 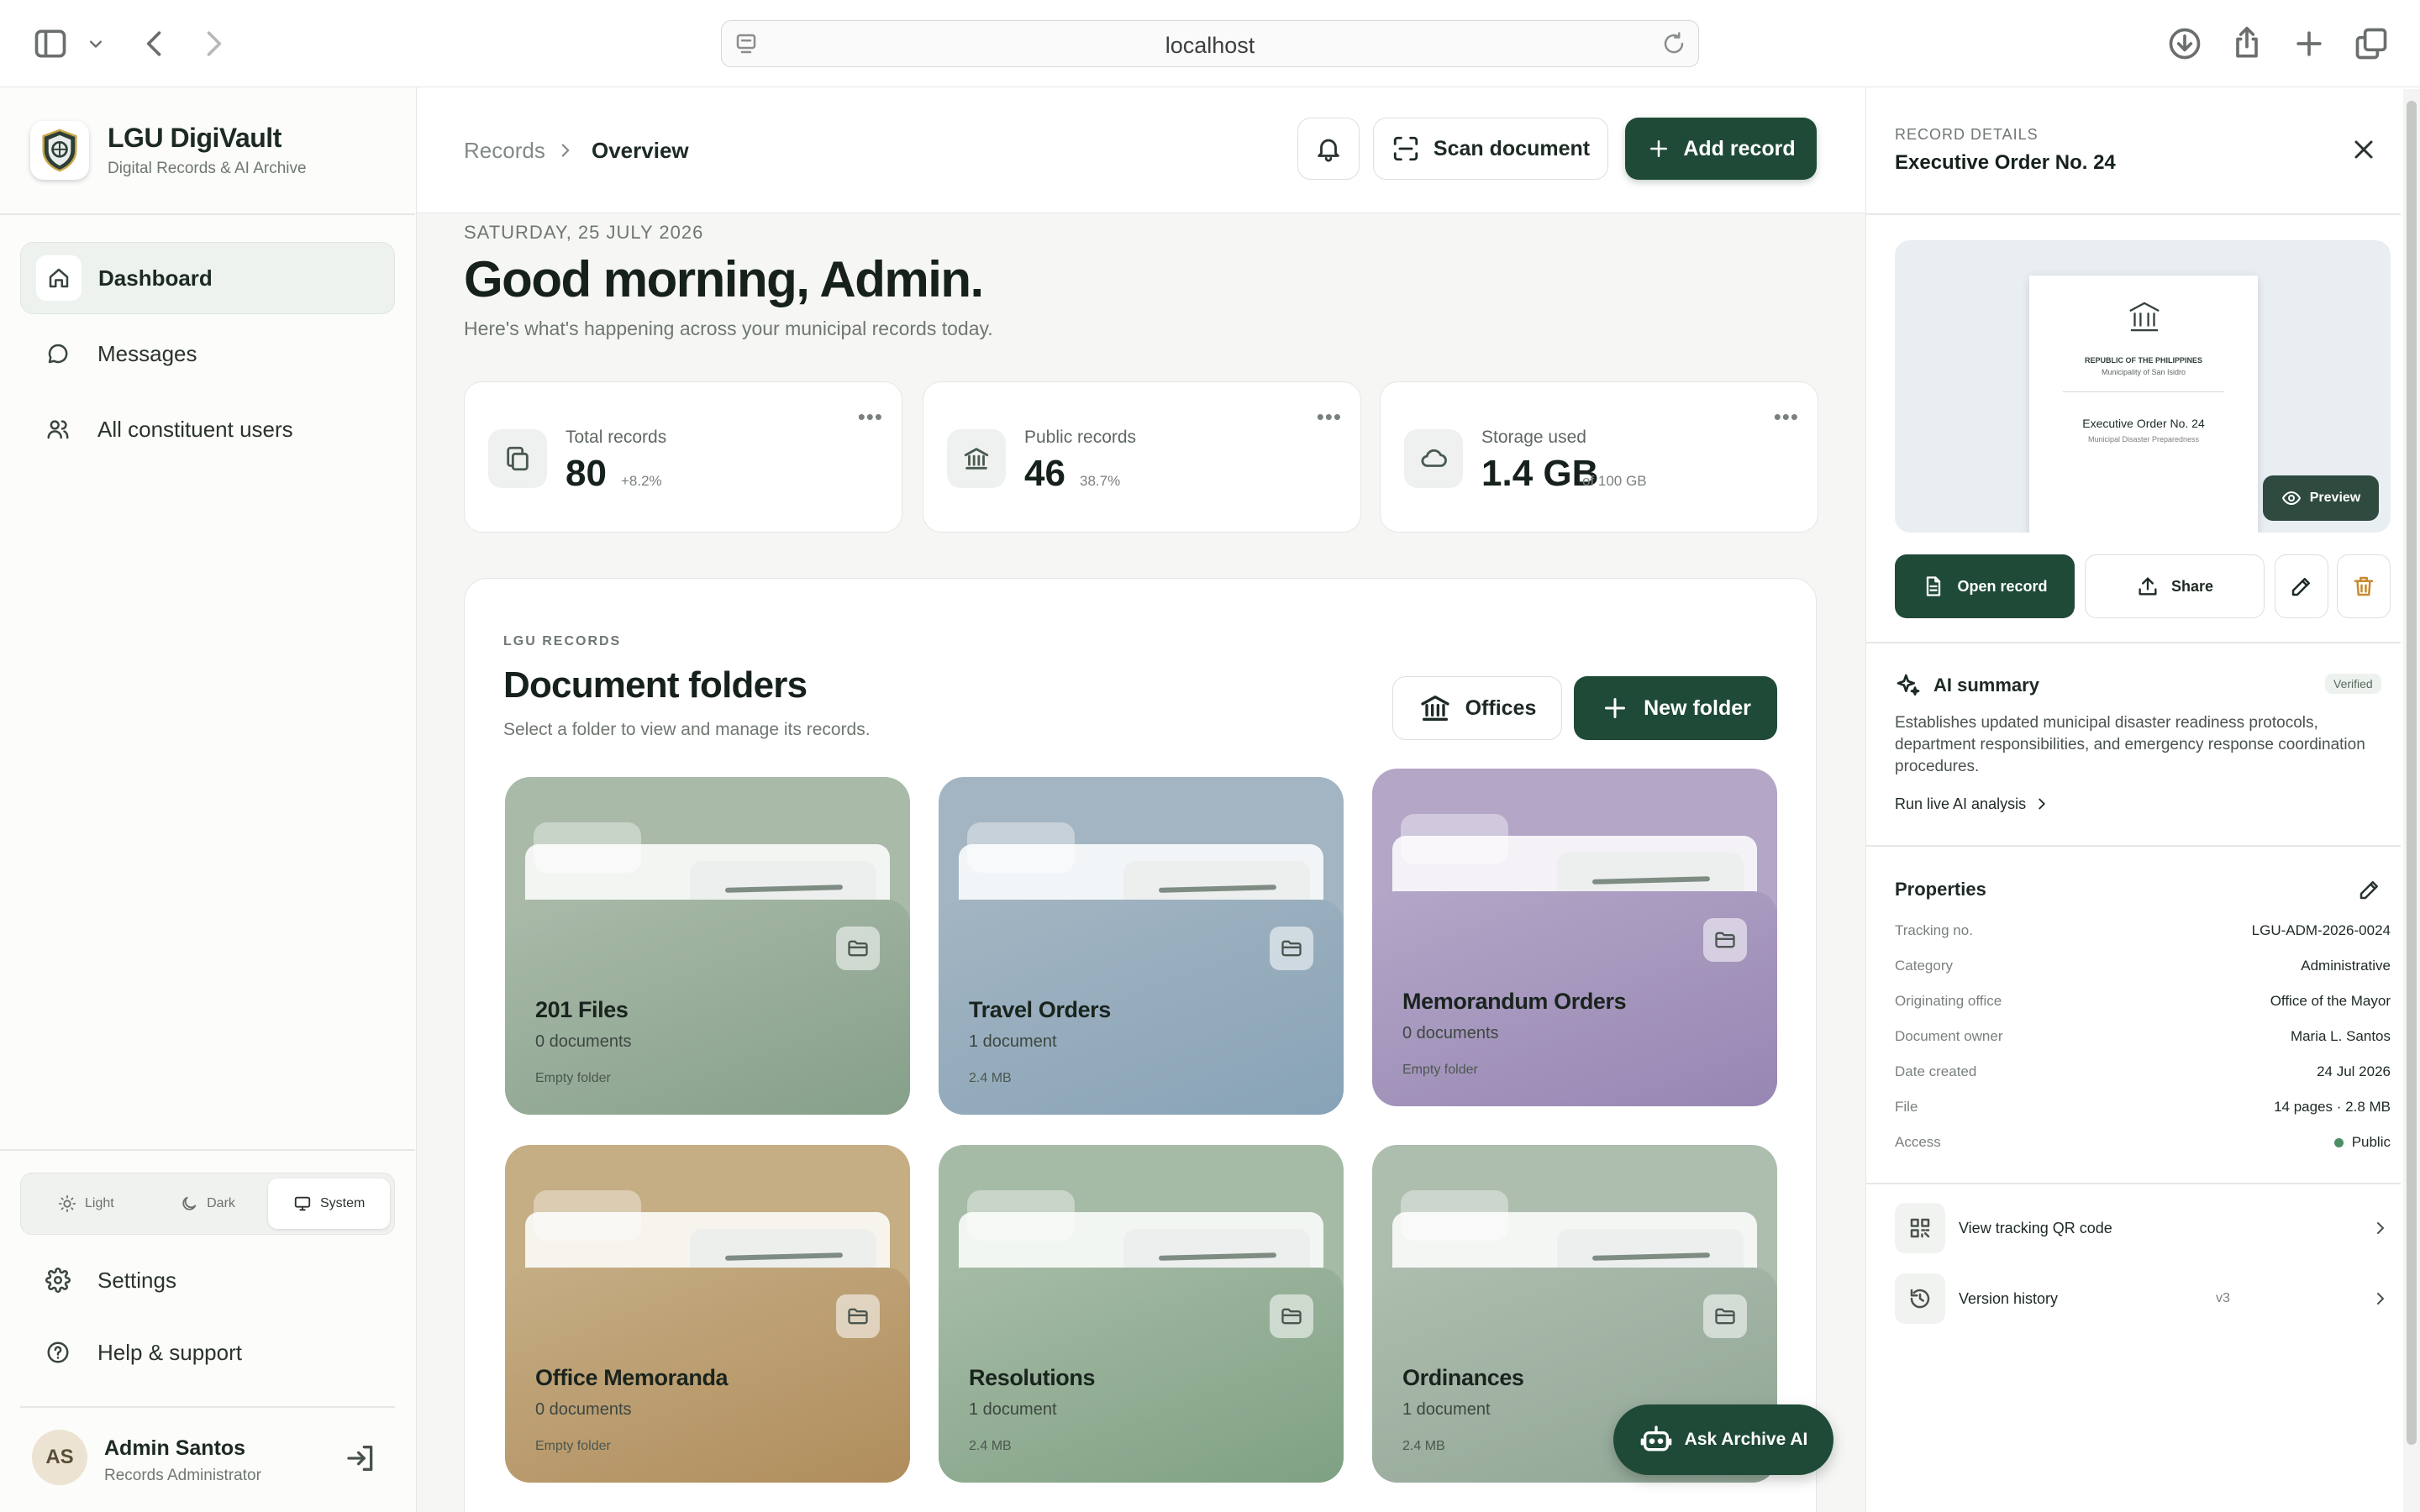 I want to click on property-row: Originating office Office of the Mayor, so click(x=2143, y=1005).